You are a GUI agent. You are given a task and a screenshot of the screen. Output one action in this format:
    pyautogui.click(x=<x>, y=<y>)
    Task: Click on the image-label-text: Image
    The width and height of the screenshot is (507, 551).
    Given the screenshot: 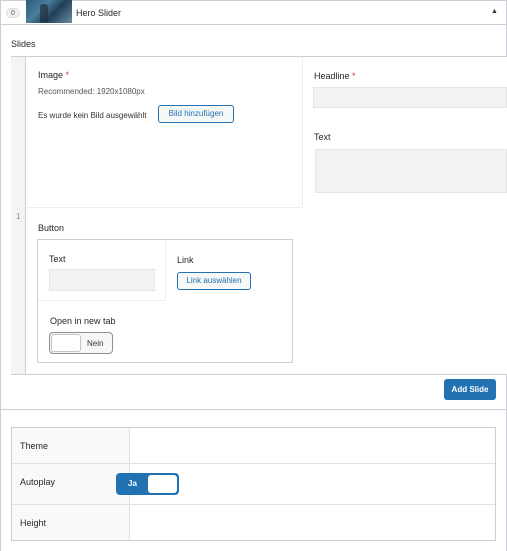 What is the action you would take?
    pyautogui.click(x=51, y=75)
    